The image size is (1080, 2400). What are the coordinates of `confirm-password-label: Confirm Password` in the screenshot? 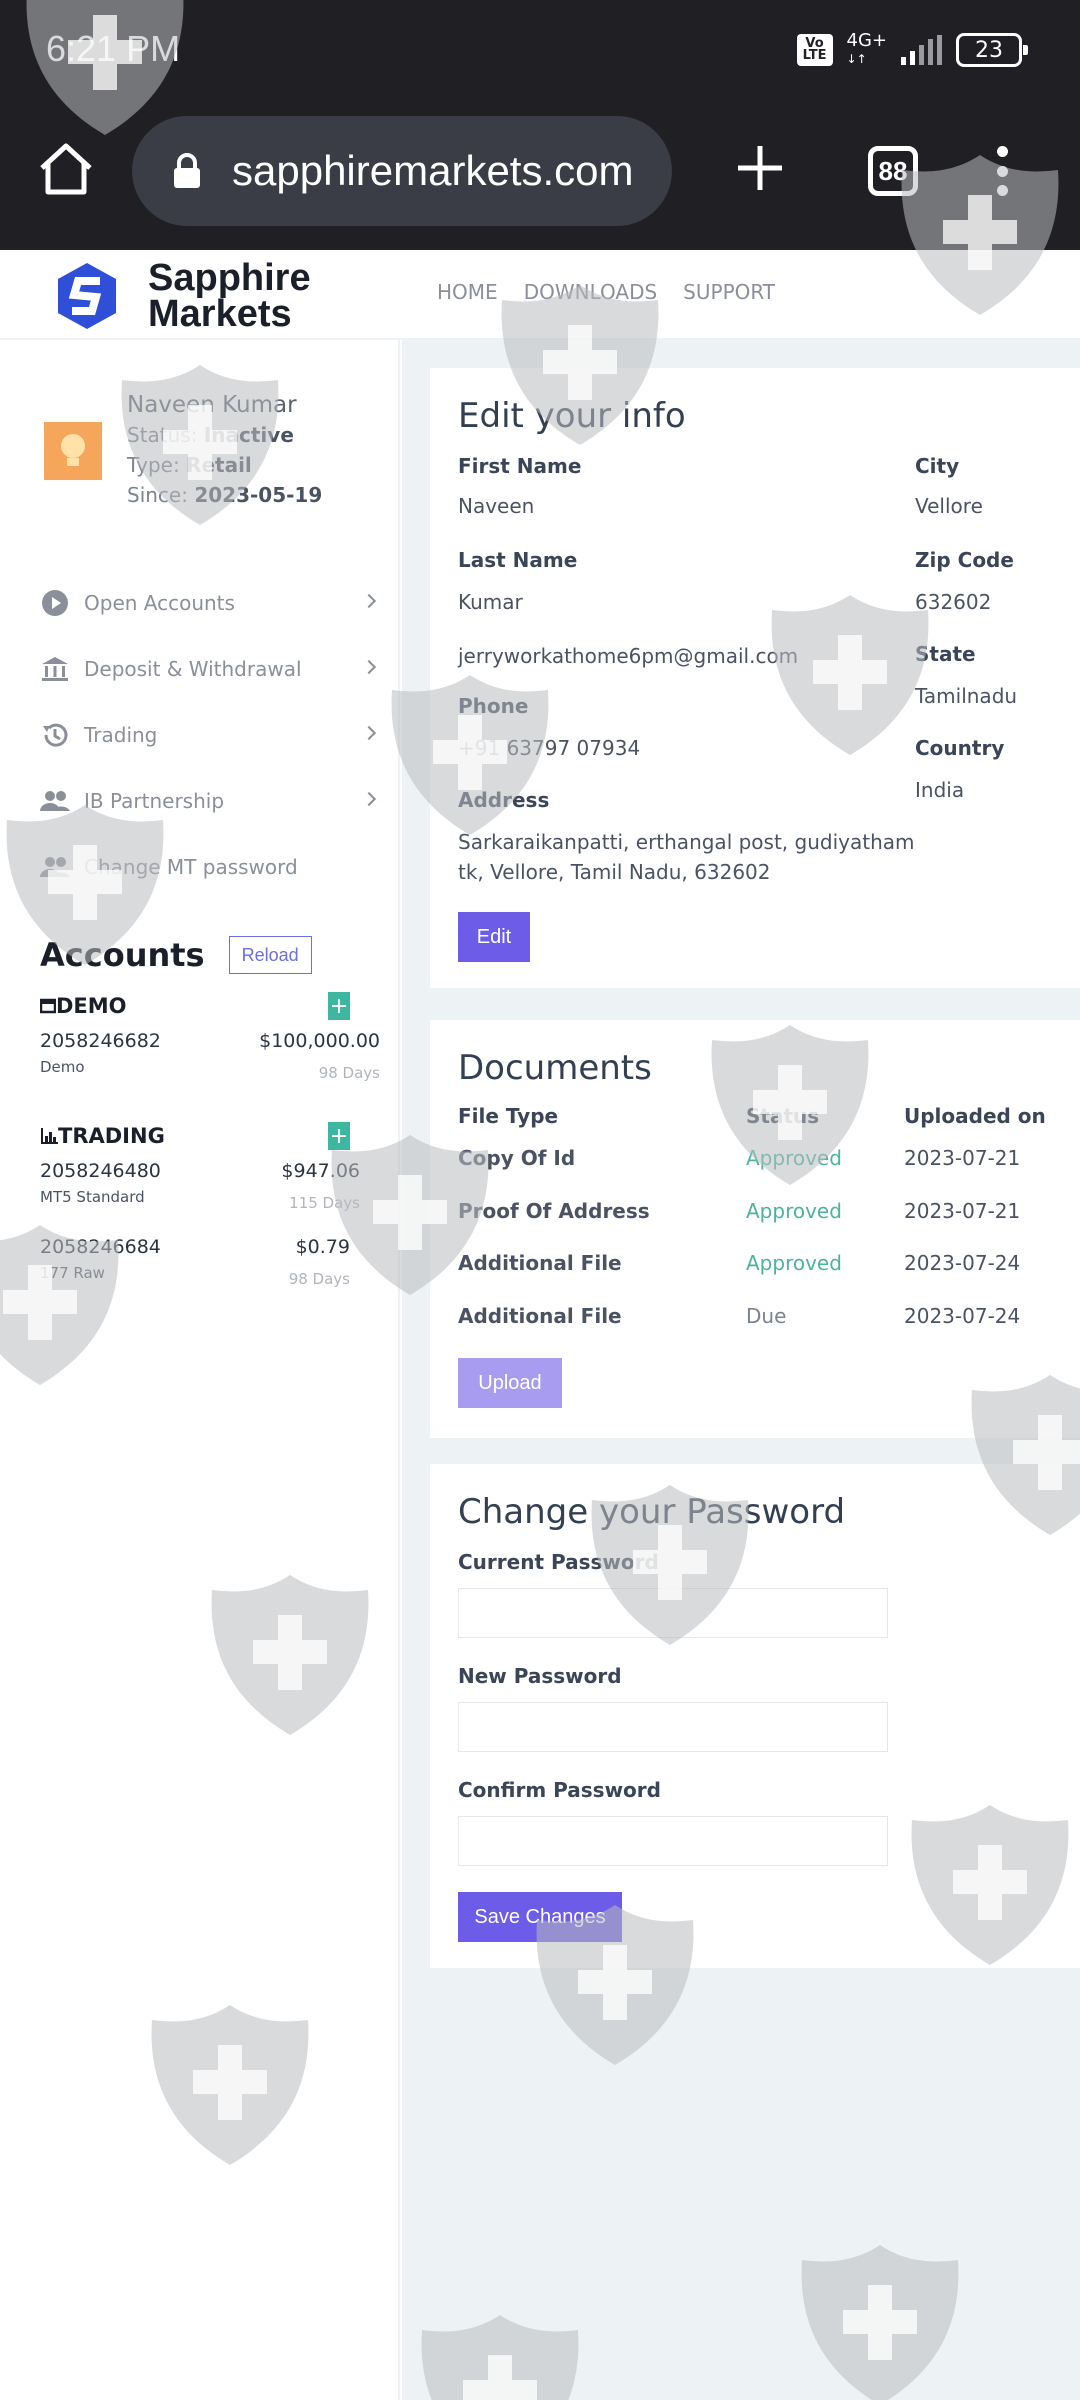 It's located at (559, 1790).